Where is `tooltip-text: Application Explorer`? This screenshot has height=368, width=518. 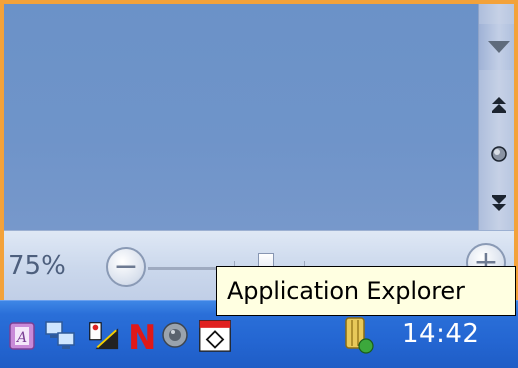 tooltip-text: Application Explorer is located at coordinates (346, 291).